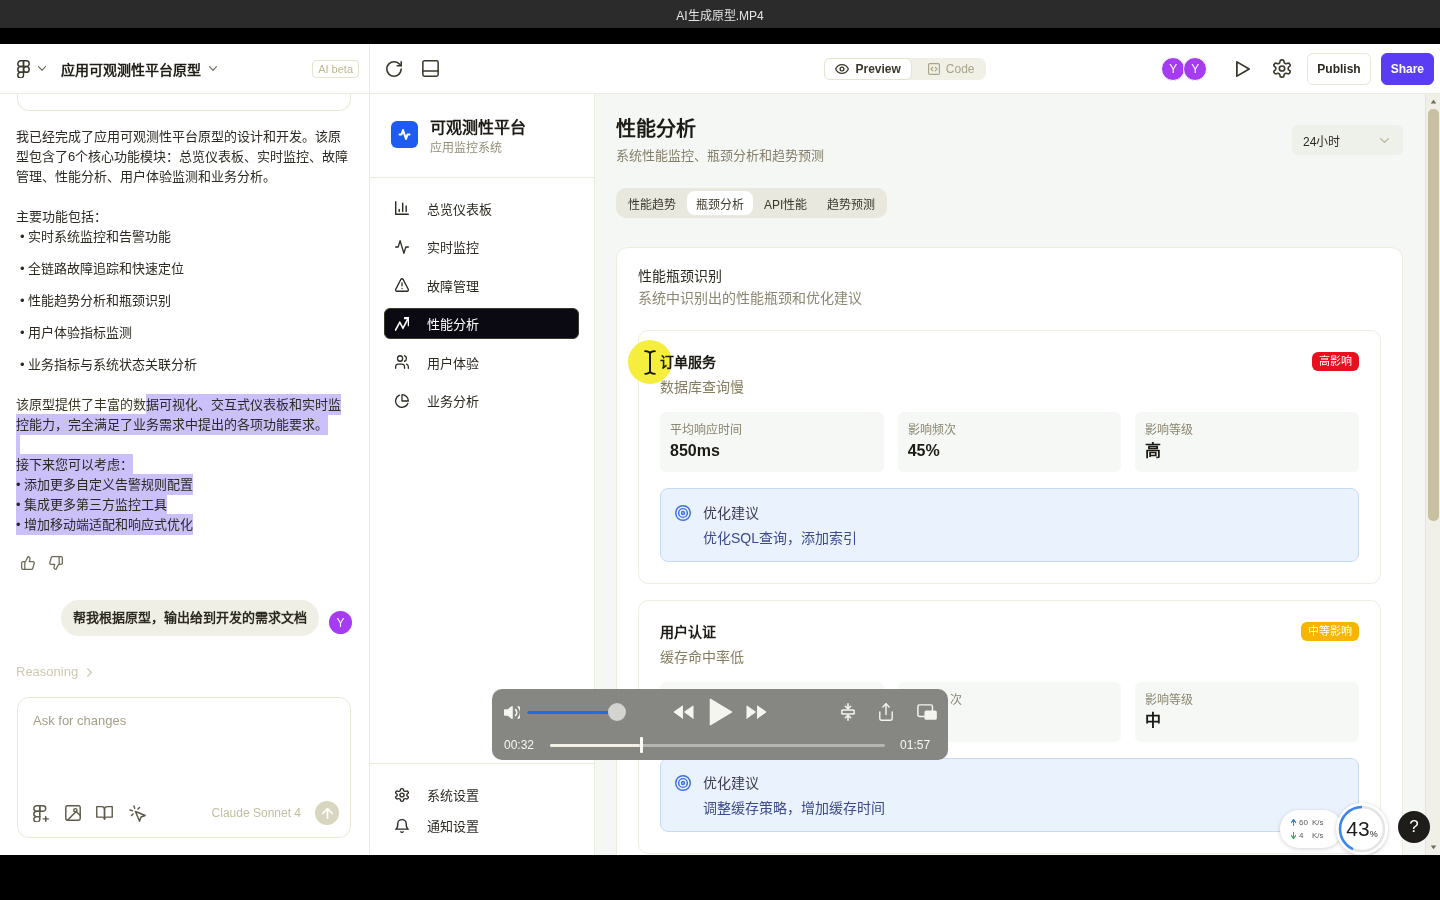 Image resolution: width=1440 pixels, height=900 pixels. Describe the element at coordinates (702, 657) in the screenshot. I see `issue-text: 缓存命中率低` at that location.